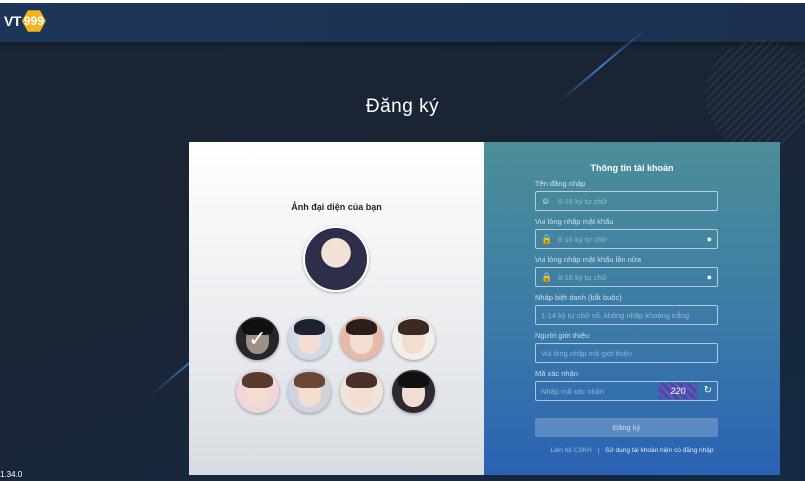 The width and height of the screenshot is (805, 481). Describe the element at coordinates (335, 365) in the screenshot. I see `avatar-grid` at that location.